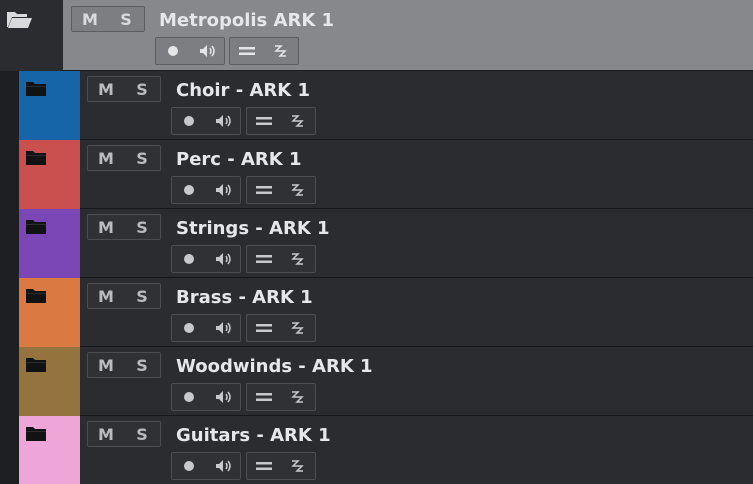 This screenshot has height=484, width=753. Describe the element at coordinates (238, 159) in the screenshot. I see `track-name: Perc - ARK 1` at that location.